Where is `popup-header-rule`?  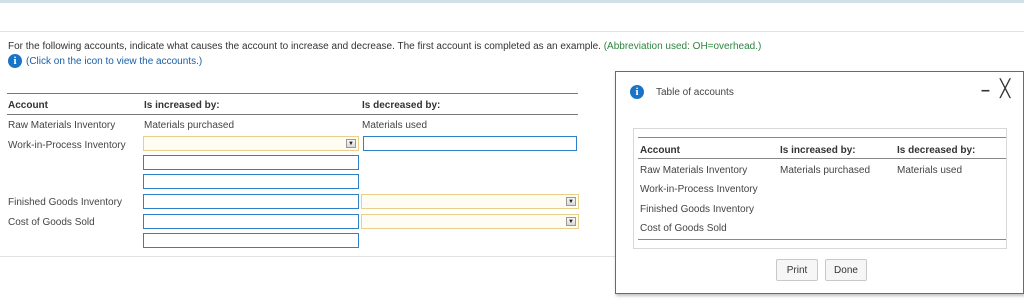 popup-header-rule is located at coordinates (822, 158).